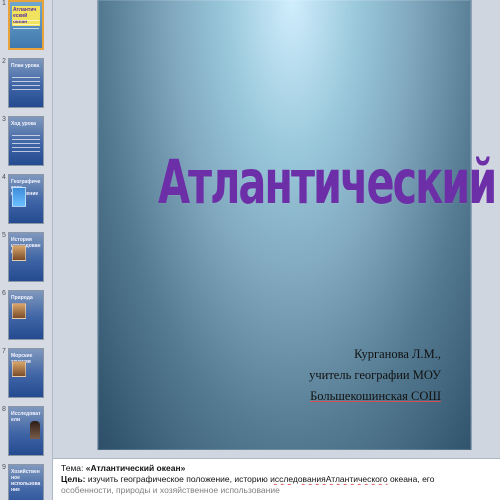  What do you see at coordinates (412, 479) in the screenshot?
I see `notes-goal-text-part-2: океана, его` at bounding box center [412, 479].